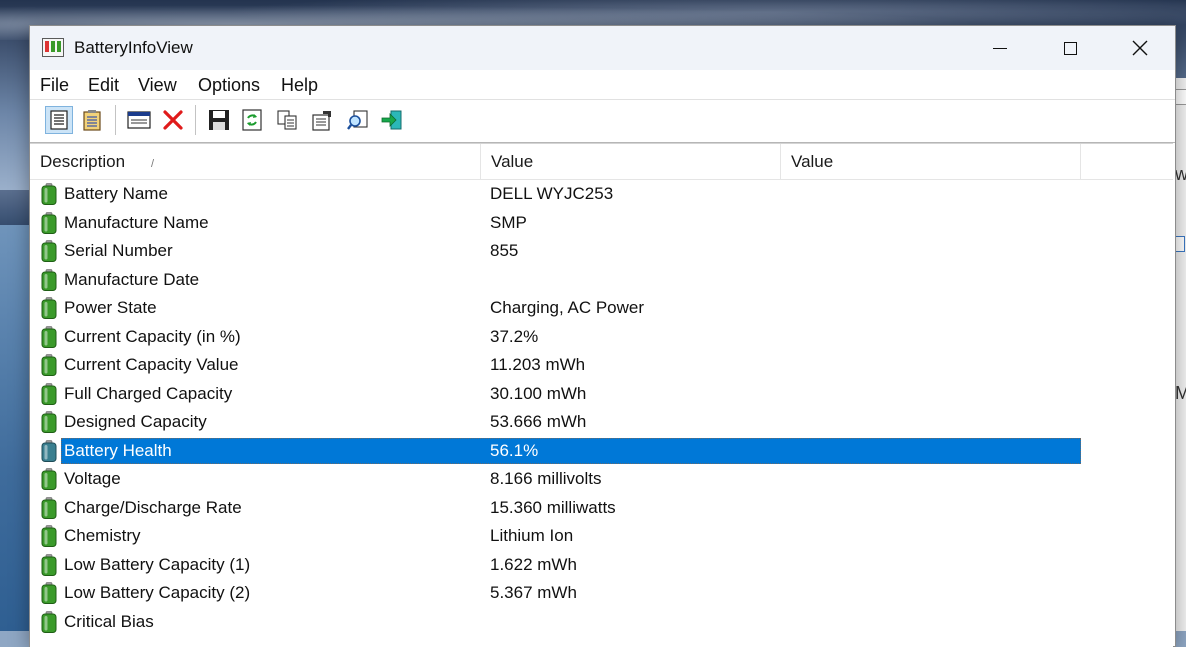  I want to click on battery-information-icon, so click(59, 120).